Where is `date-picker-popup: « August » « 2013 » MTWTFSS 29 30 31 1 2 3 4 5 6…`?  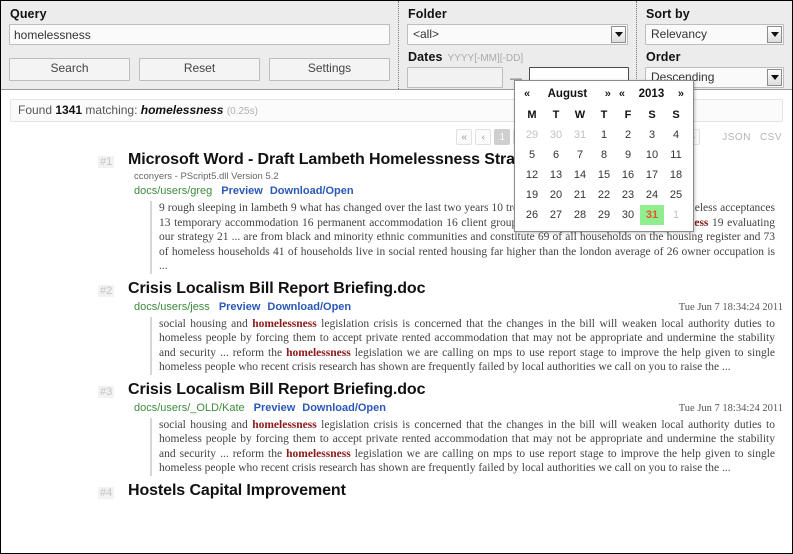 date-picker-popup: « August » « 2013 » MTWTFSS 29 30 31 1 2 3 4 5 6… is located at coordinates (604, 156).